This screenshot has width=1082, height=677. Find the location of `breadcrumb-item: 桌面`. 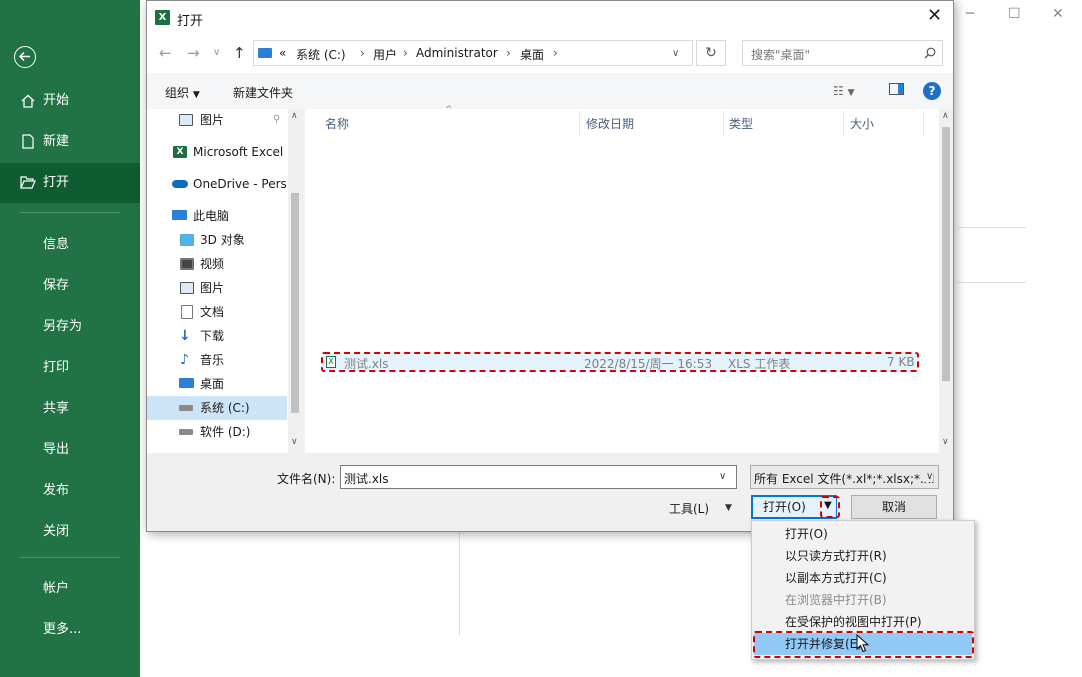

breadcrumb-item: 桌面 is located at coordinates (532, 54).